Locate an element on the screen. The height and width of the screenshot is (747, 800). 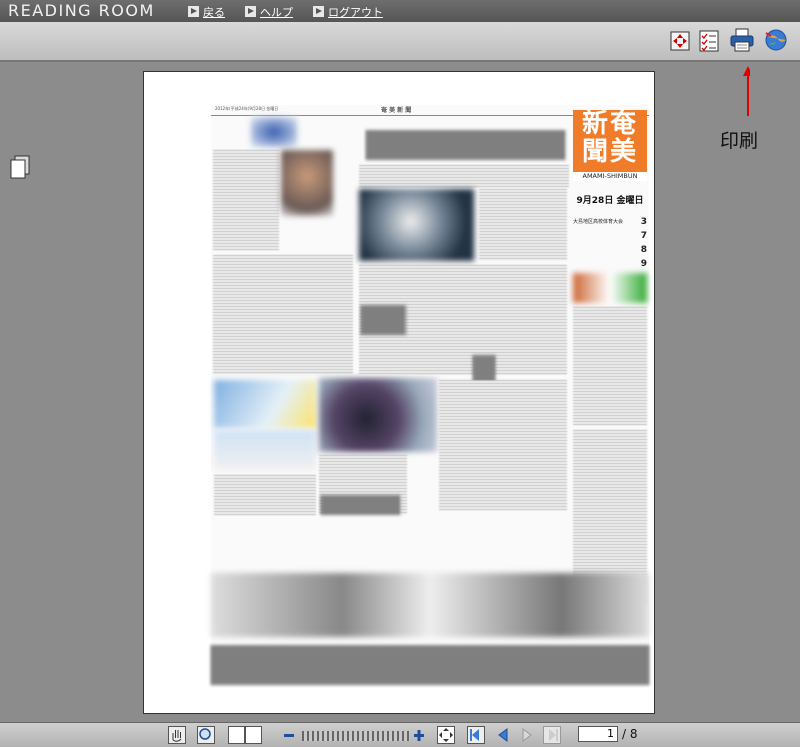
help-link: ヘルプ is located at coordinates (269, 12).